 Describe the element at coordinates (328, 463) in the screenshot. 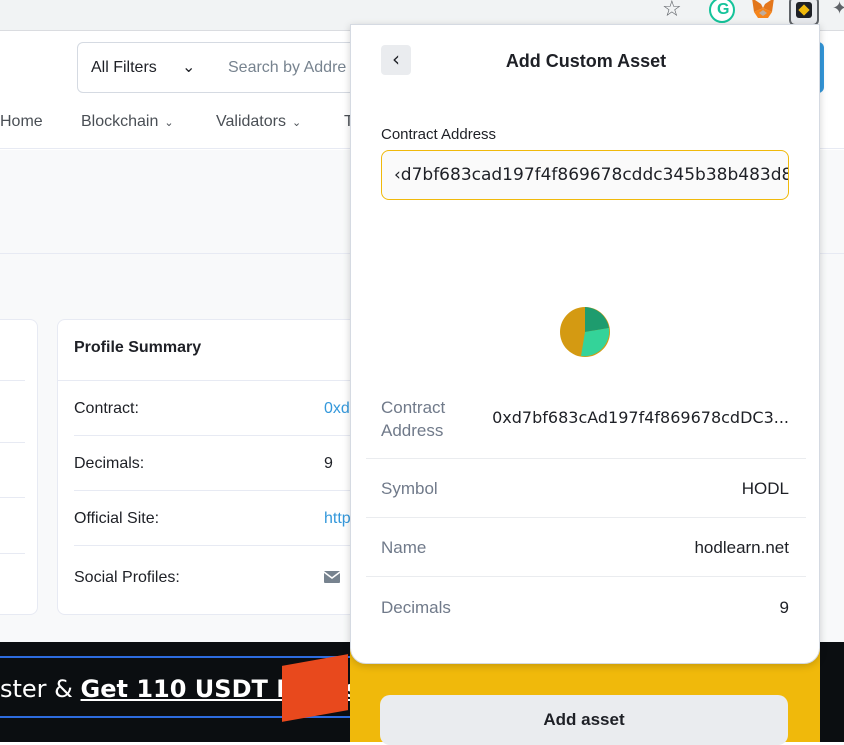

I see `decimals-value: 9` at that location.